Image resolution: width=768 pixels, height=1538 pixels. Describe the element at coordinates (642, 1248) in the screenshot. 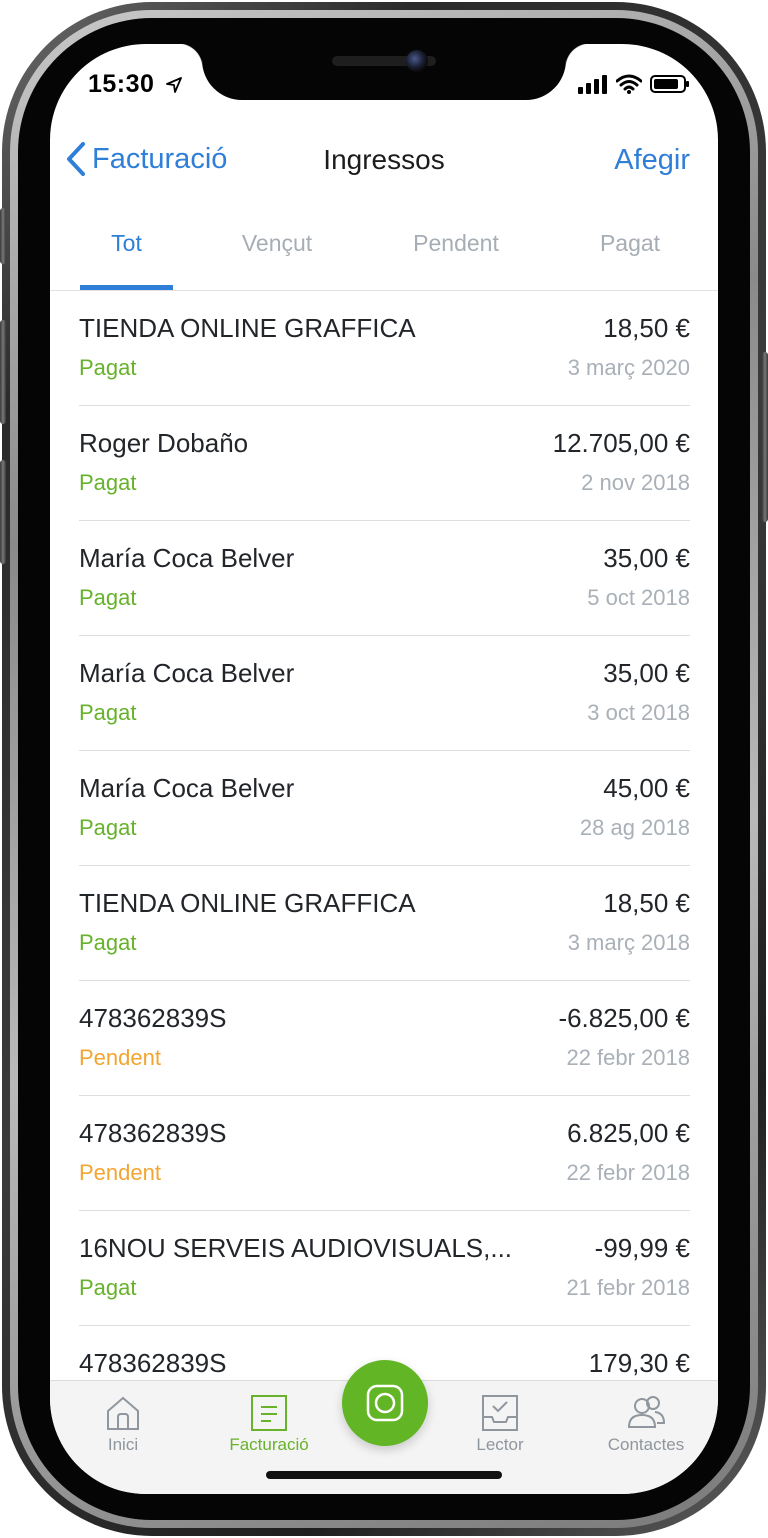

I see `invoice-amount: -99,99 €` at that location.